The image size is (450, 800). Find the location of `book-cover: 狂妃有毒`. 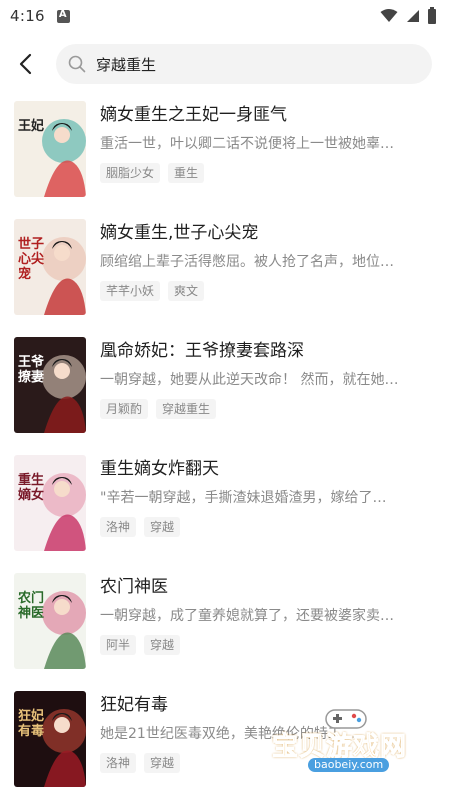

book-cover: 狂妃有毒 is located at coordinates (50, 739).